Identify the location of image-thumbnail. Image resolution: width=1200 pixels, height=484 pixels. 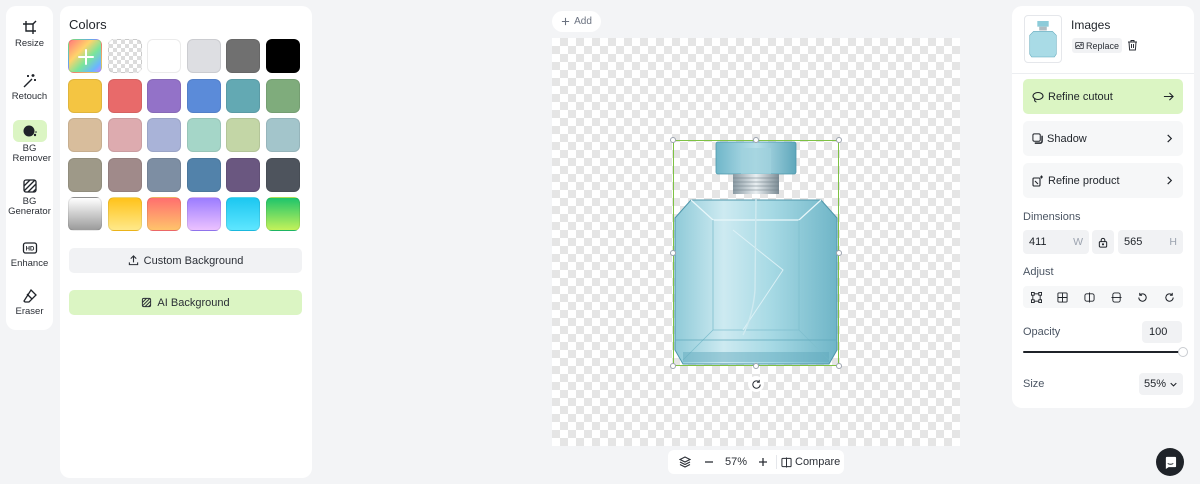
(1043, 39).